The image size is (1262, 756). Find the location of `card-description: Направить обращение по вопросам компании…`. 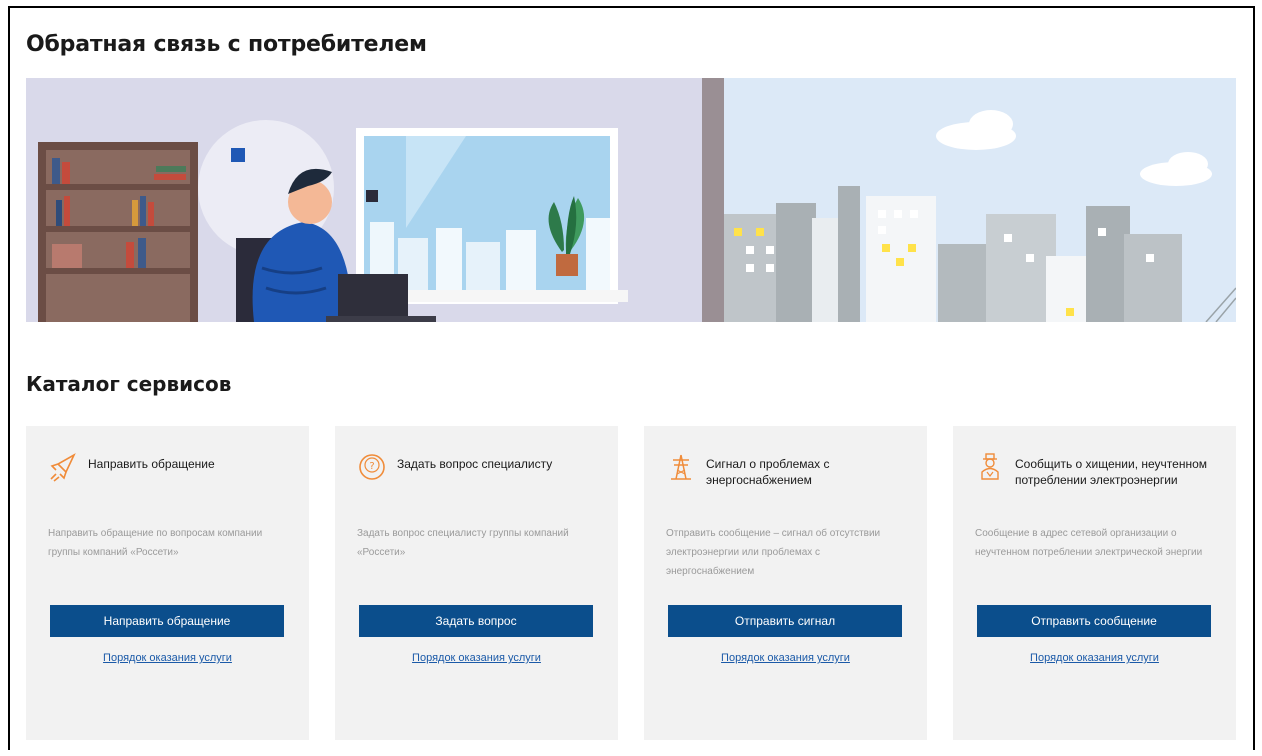

card-description: Направить обращение по вопросам компании… is located at coordinates (155, 543).